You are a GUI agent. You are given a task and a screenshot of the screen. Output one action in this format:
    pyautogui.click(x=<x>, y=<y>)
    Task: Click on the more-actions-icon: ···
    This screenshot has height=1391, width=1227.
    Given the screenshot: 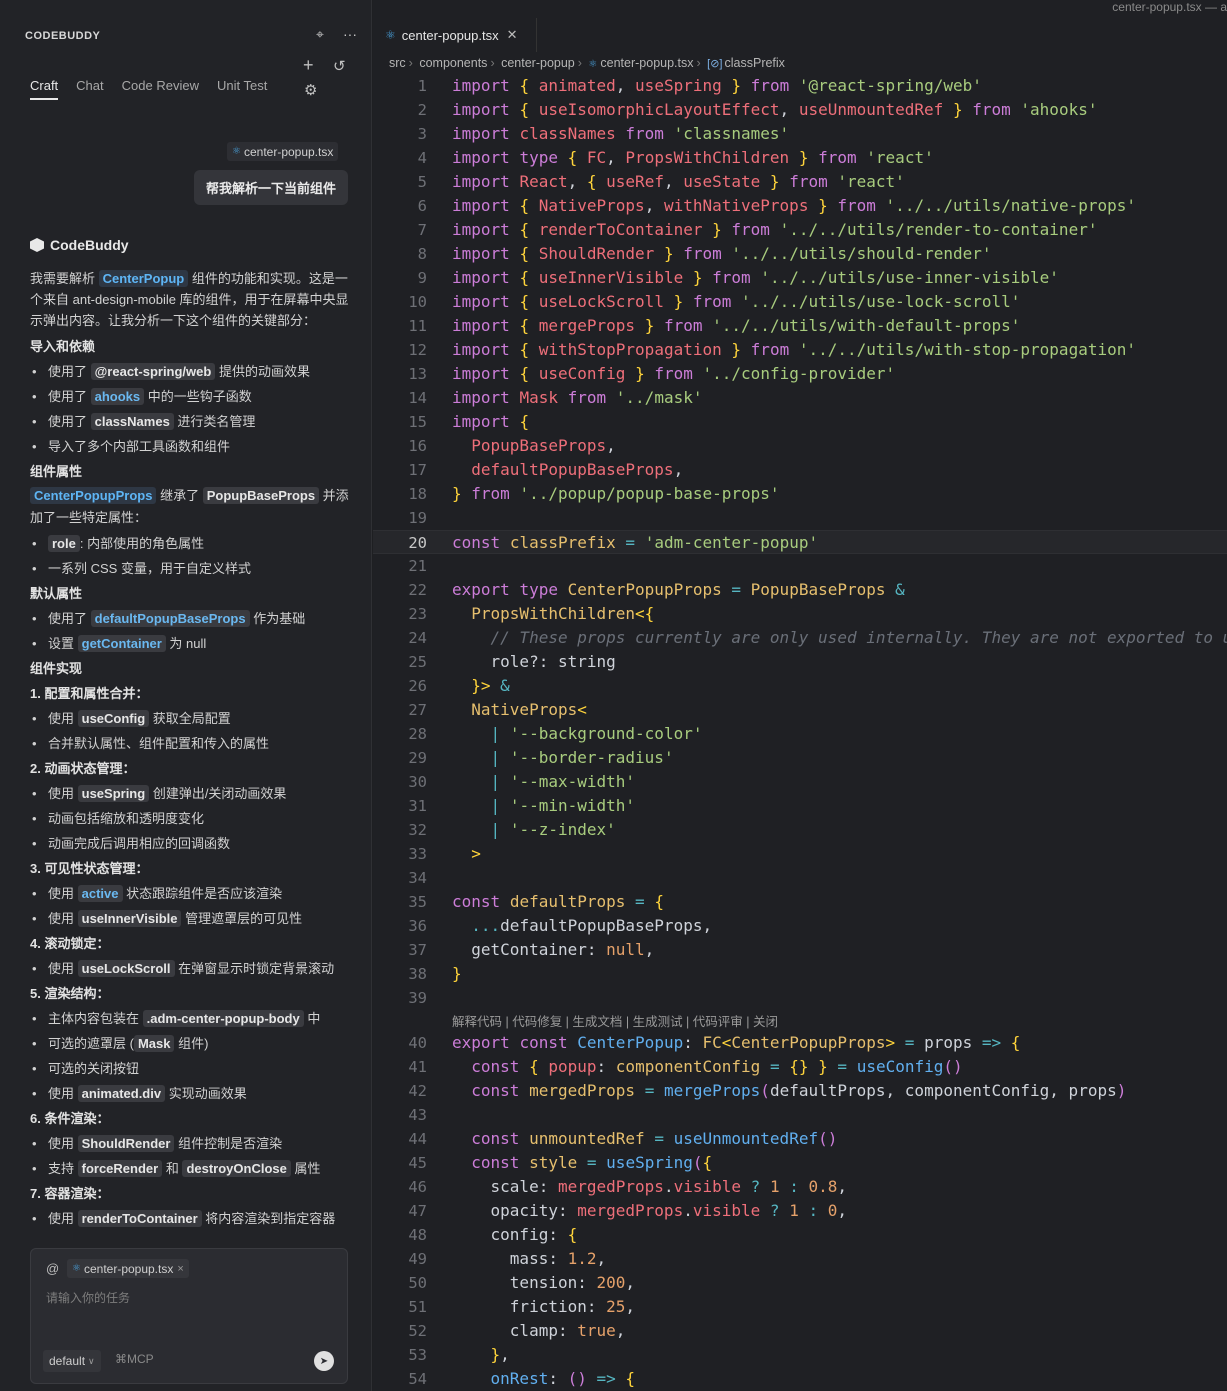 What is the action you would take?
    pyautogui.click(x=350, y=34)
    